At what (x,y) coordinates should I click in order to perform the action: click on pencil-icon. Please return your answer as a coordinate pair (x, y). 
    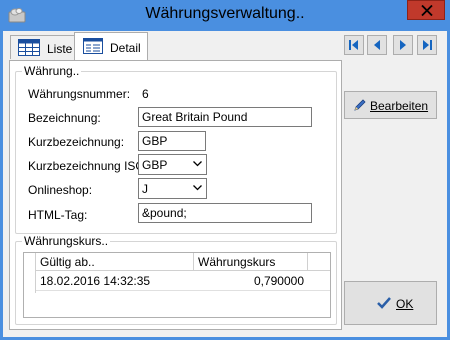
    Looking at the image, I should click on (360, 105).